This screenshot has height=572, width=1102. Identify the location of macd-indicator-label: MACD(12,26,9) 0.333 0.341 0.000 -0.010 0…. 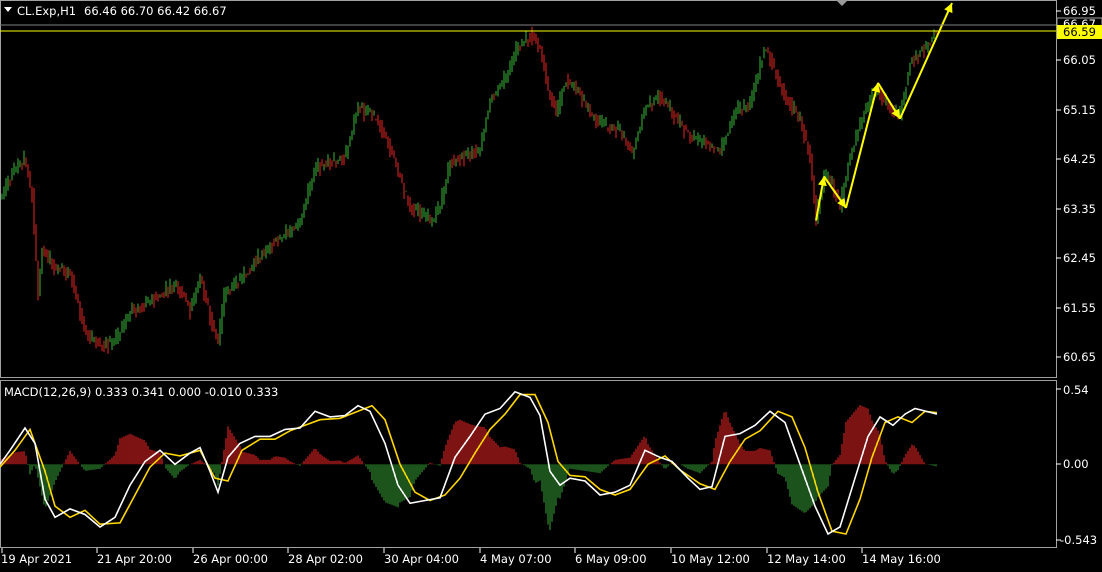
(141, 392).